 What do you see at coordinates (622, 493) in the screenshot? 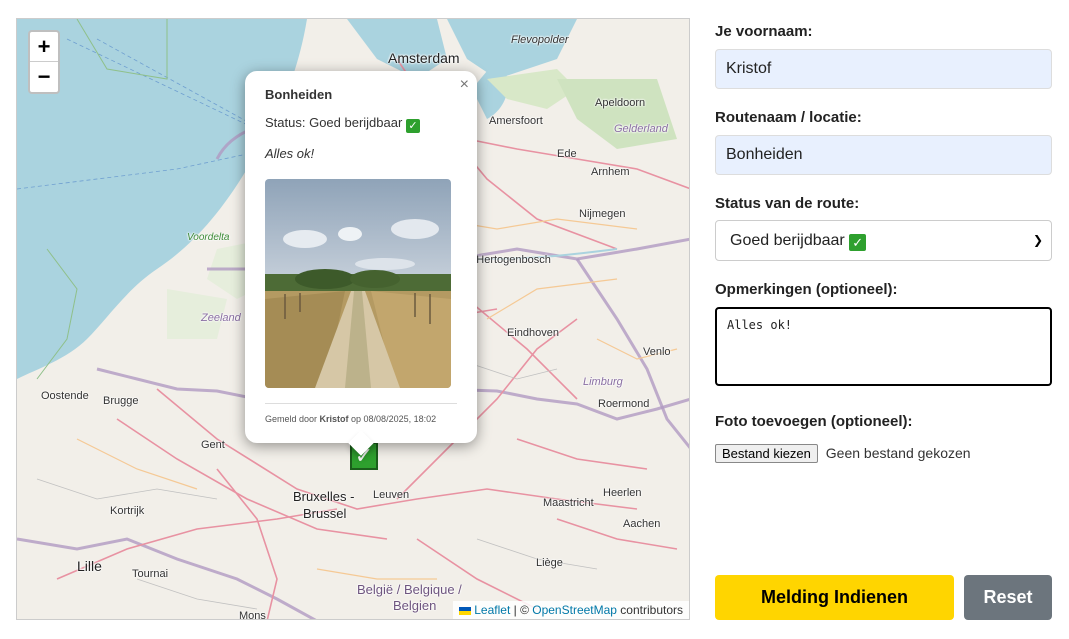
I see `city-label-heerlen: Heerlen` at bounding box center [622, 493].